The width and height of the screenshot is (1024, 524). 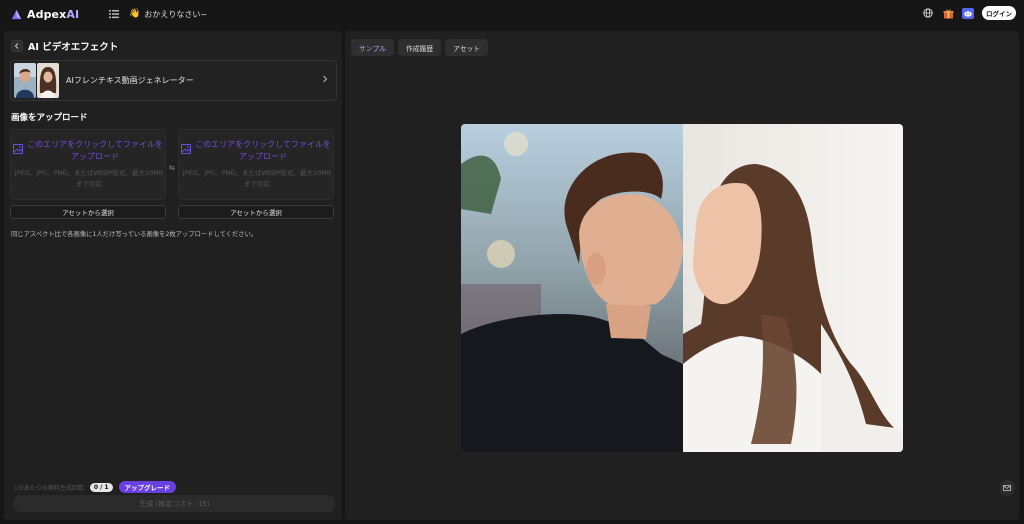 I want to click on greeting-text: おかえりなさい~, so click(x=176, y=14).